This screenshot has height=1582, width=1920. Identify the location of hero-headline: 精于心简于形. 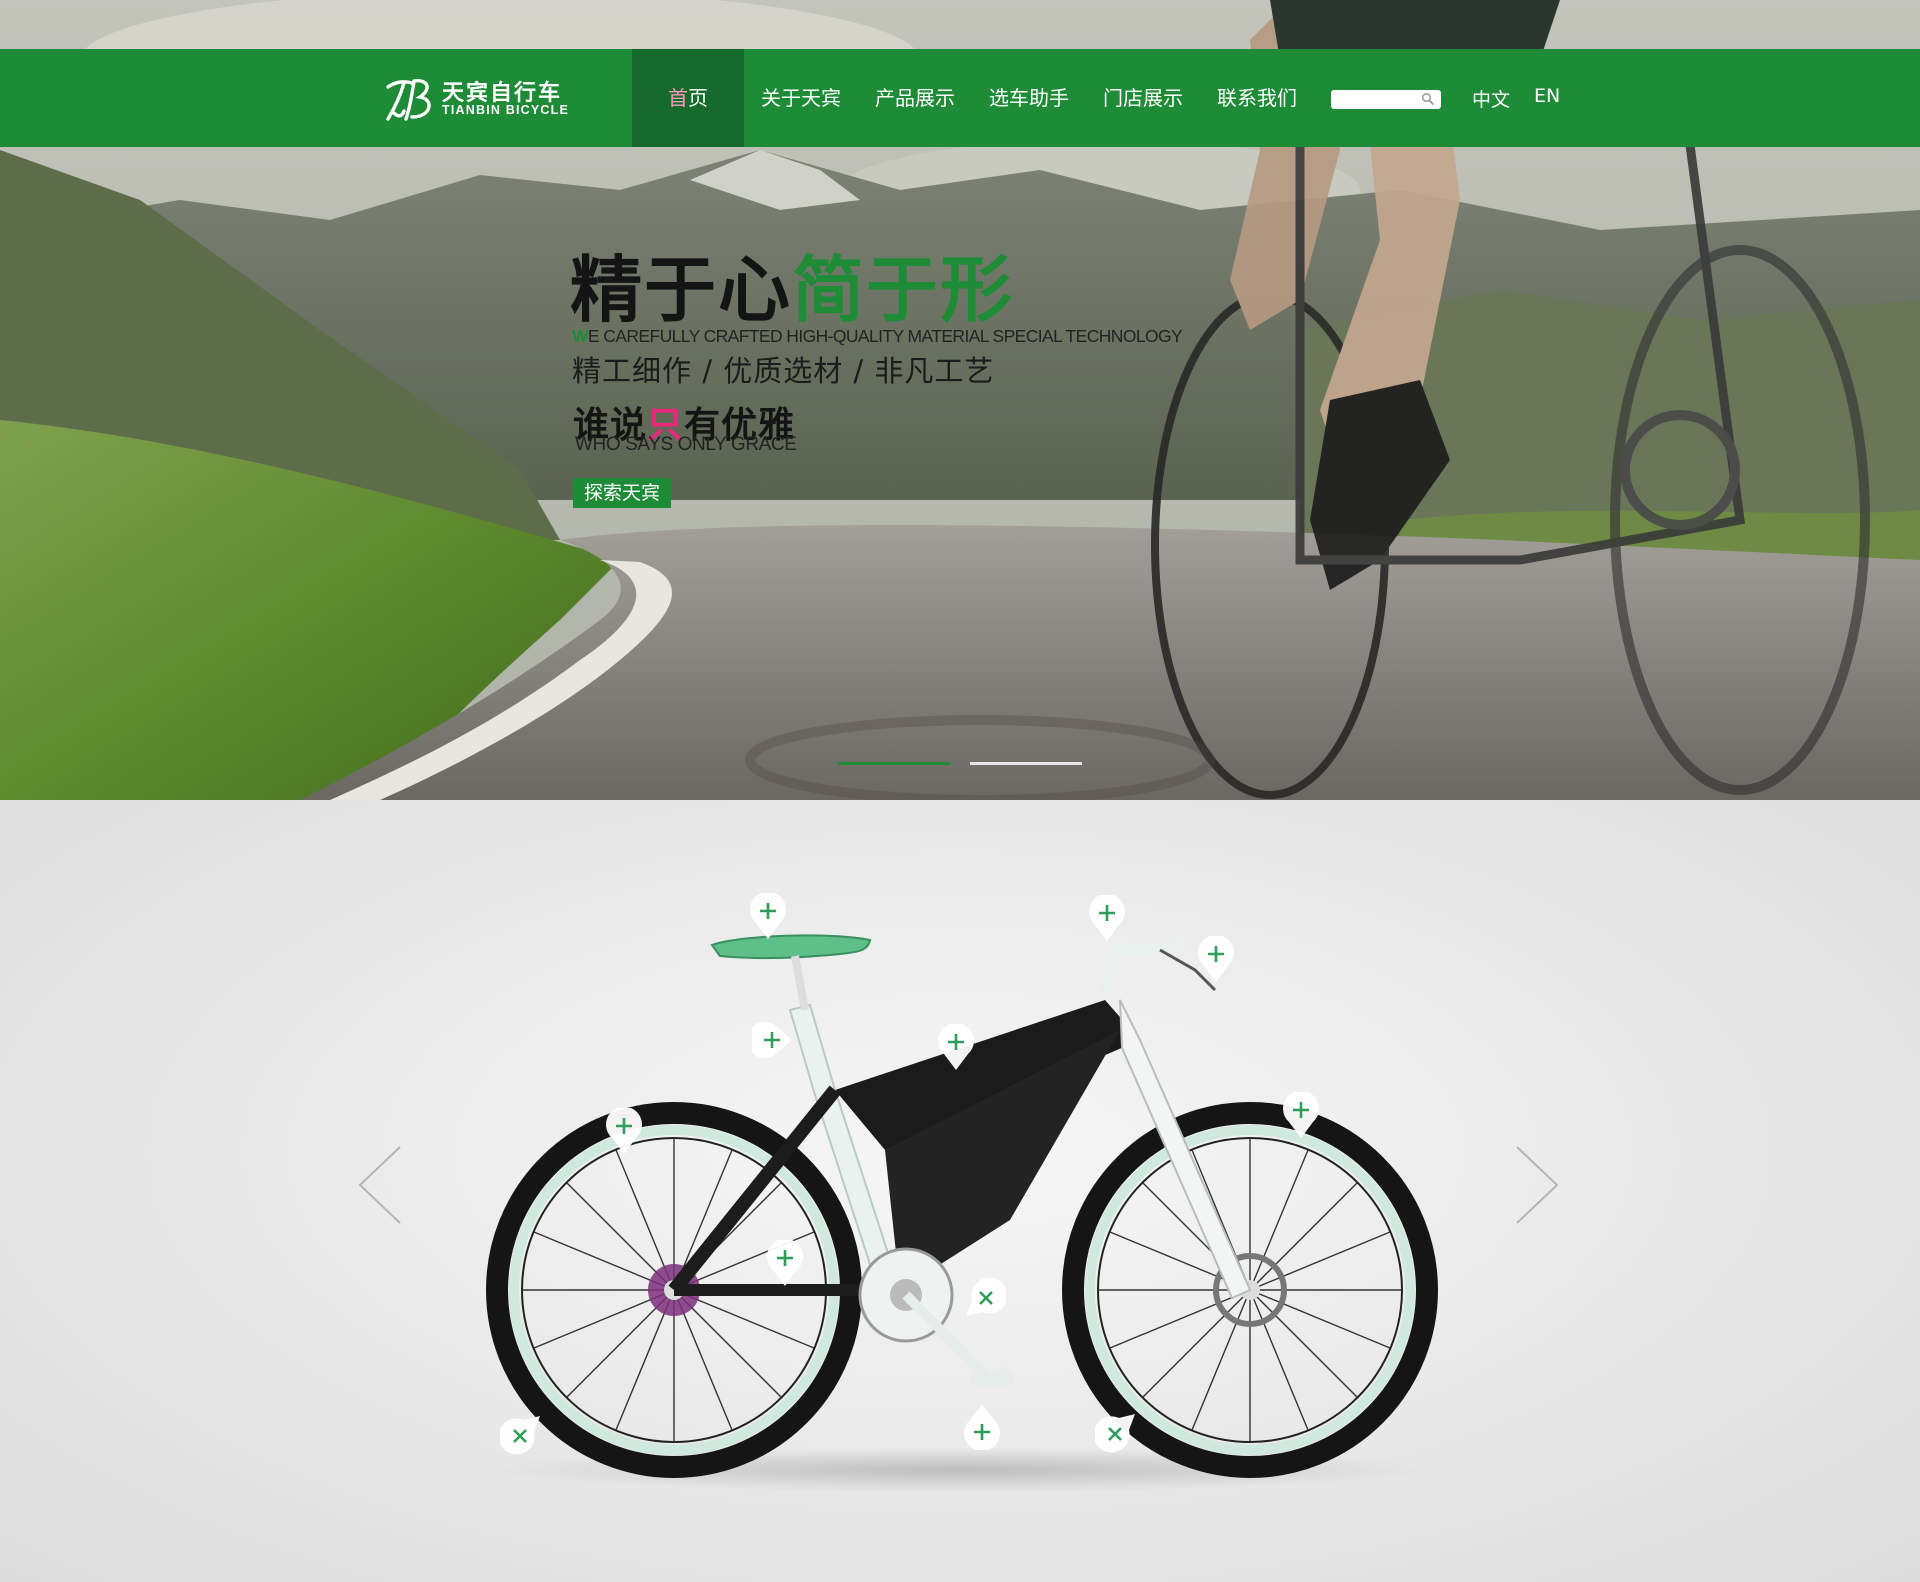
(792, 290).